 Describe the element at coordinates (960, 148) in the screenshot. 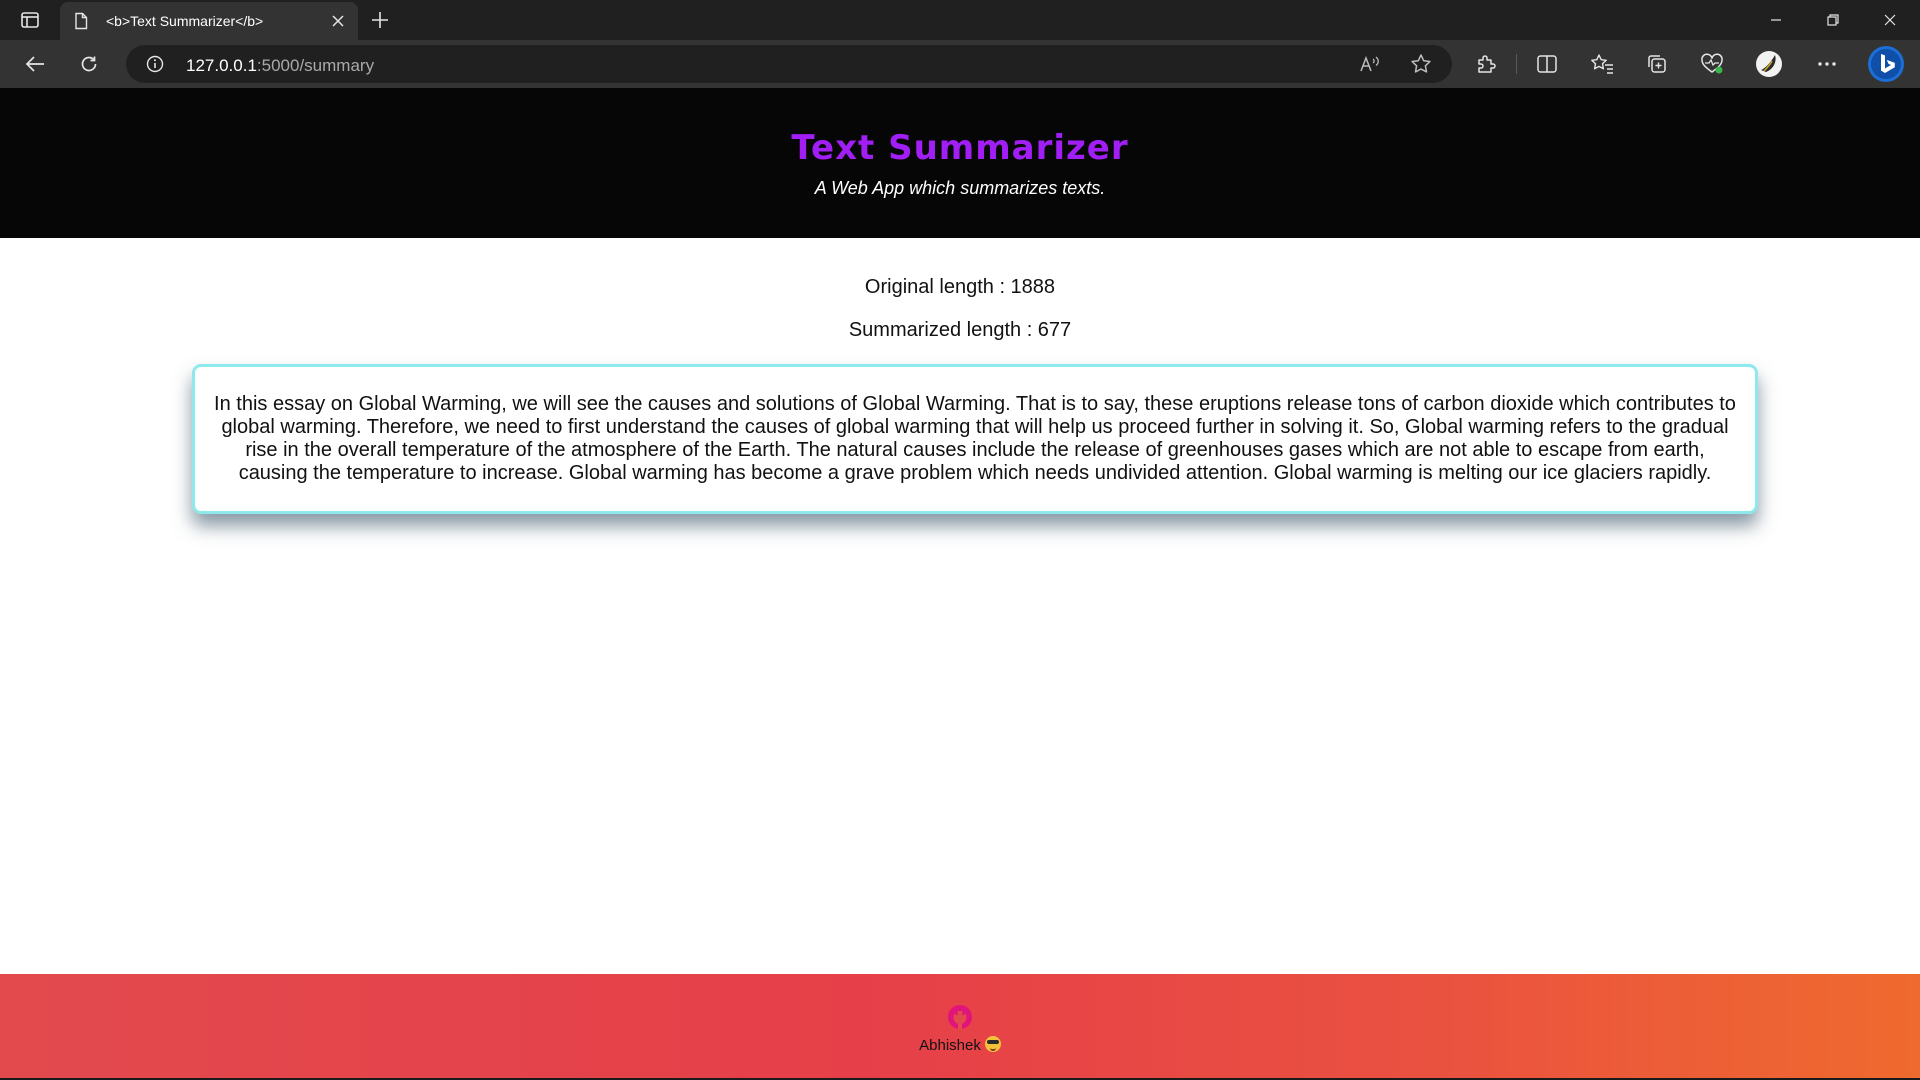

I see `site-title: Text Summarizer` at that location.